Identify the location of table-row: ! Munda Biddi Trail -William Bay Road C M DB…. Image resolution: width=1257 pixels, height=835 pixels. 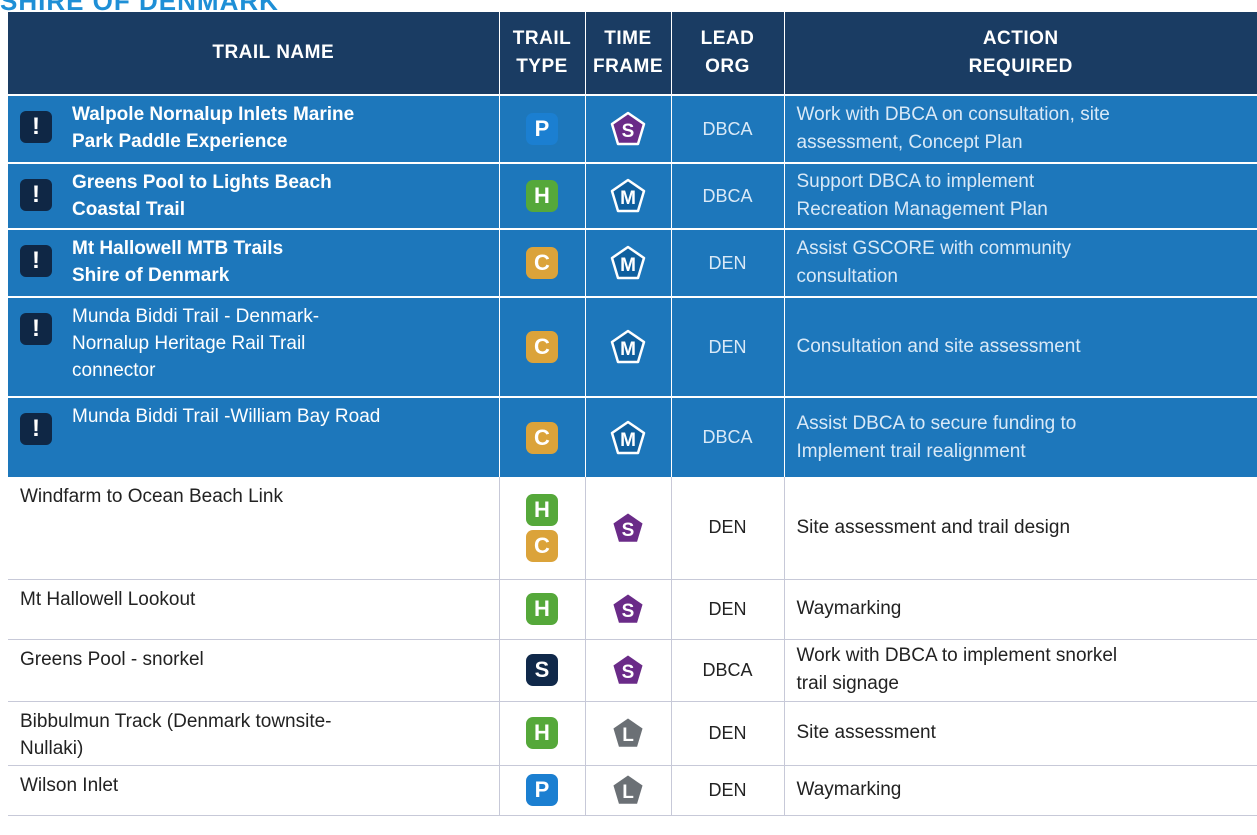
(632, 436).